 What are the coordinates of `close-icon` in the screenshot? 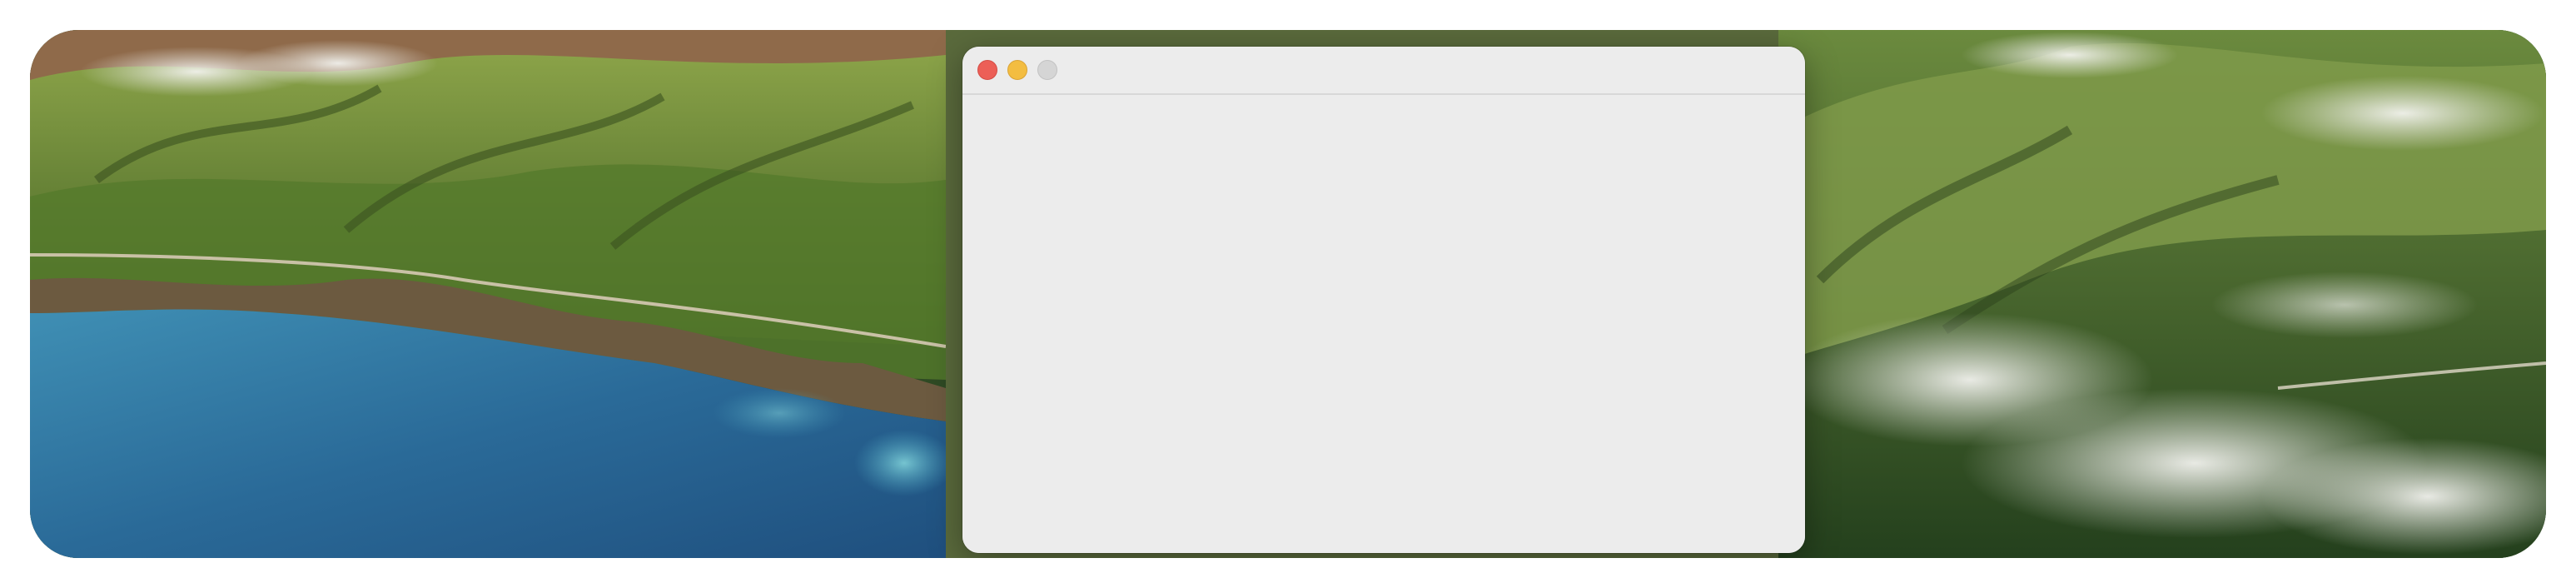 It's located at (987, 70).